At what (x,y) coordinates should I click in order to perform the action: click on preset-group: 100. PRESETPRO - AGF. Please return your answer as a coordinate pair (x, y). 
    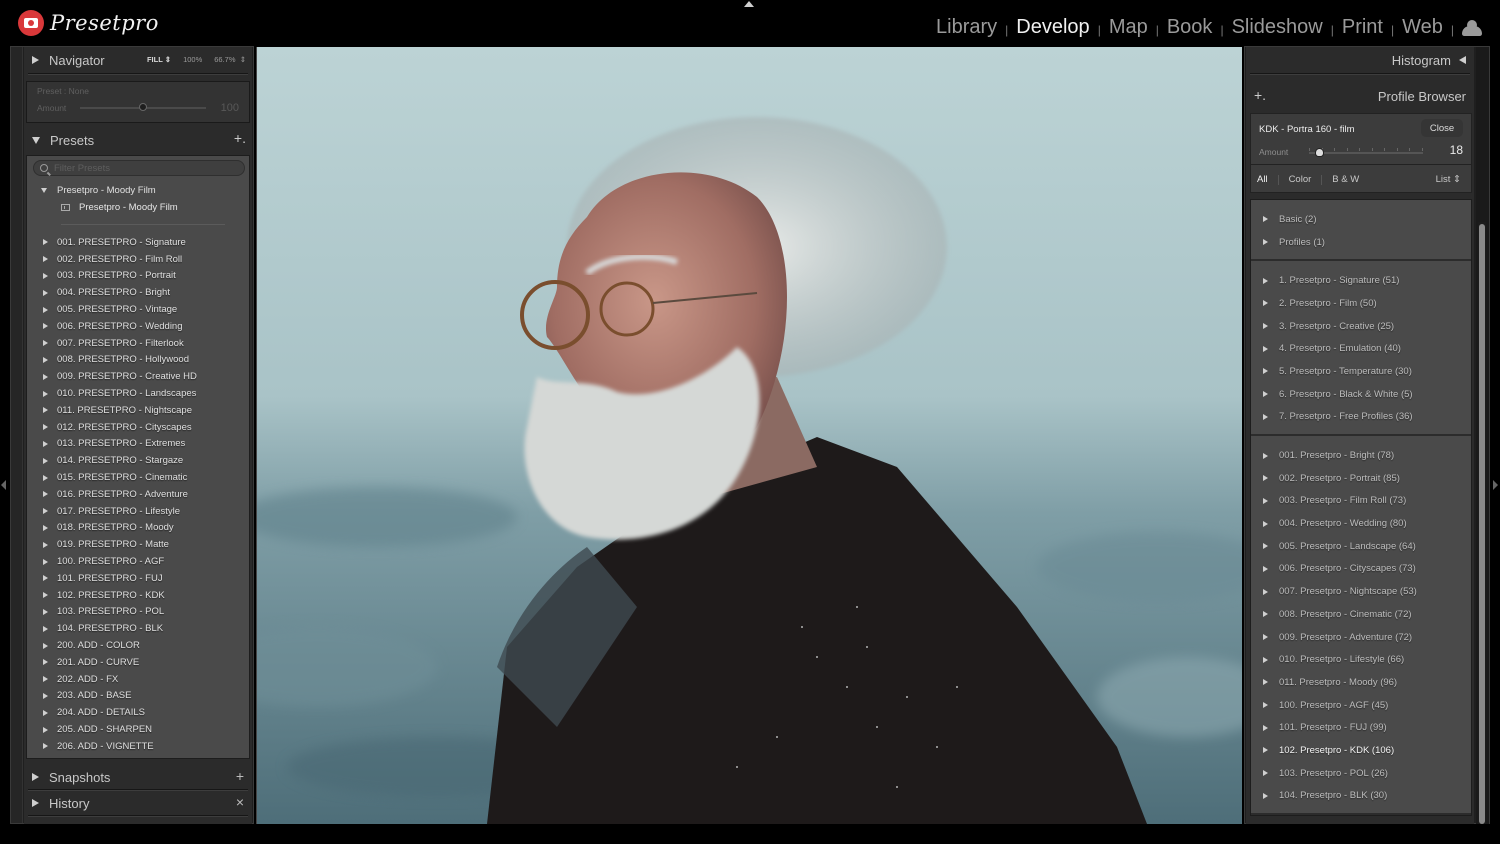
    Looking at the image, I should click on (138, 561).